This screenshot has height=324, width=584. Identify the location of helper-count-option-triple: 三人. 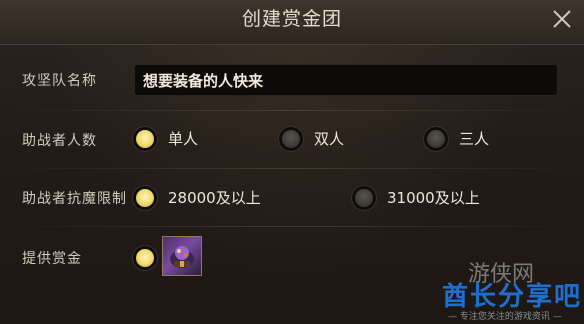
(472, 141).